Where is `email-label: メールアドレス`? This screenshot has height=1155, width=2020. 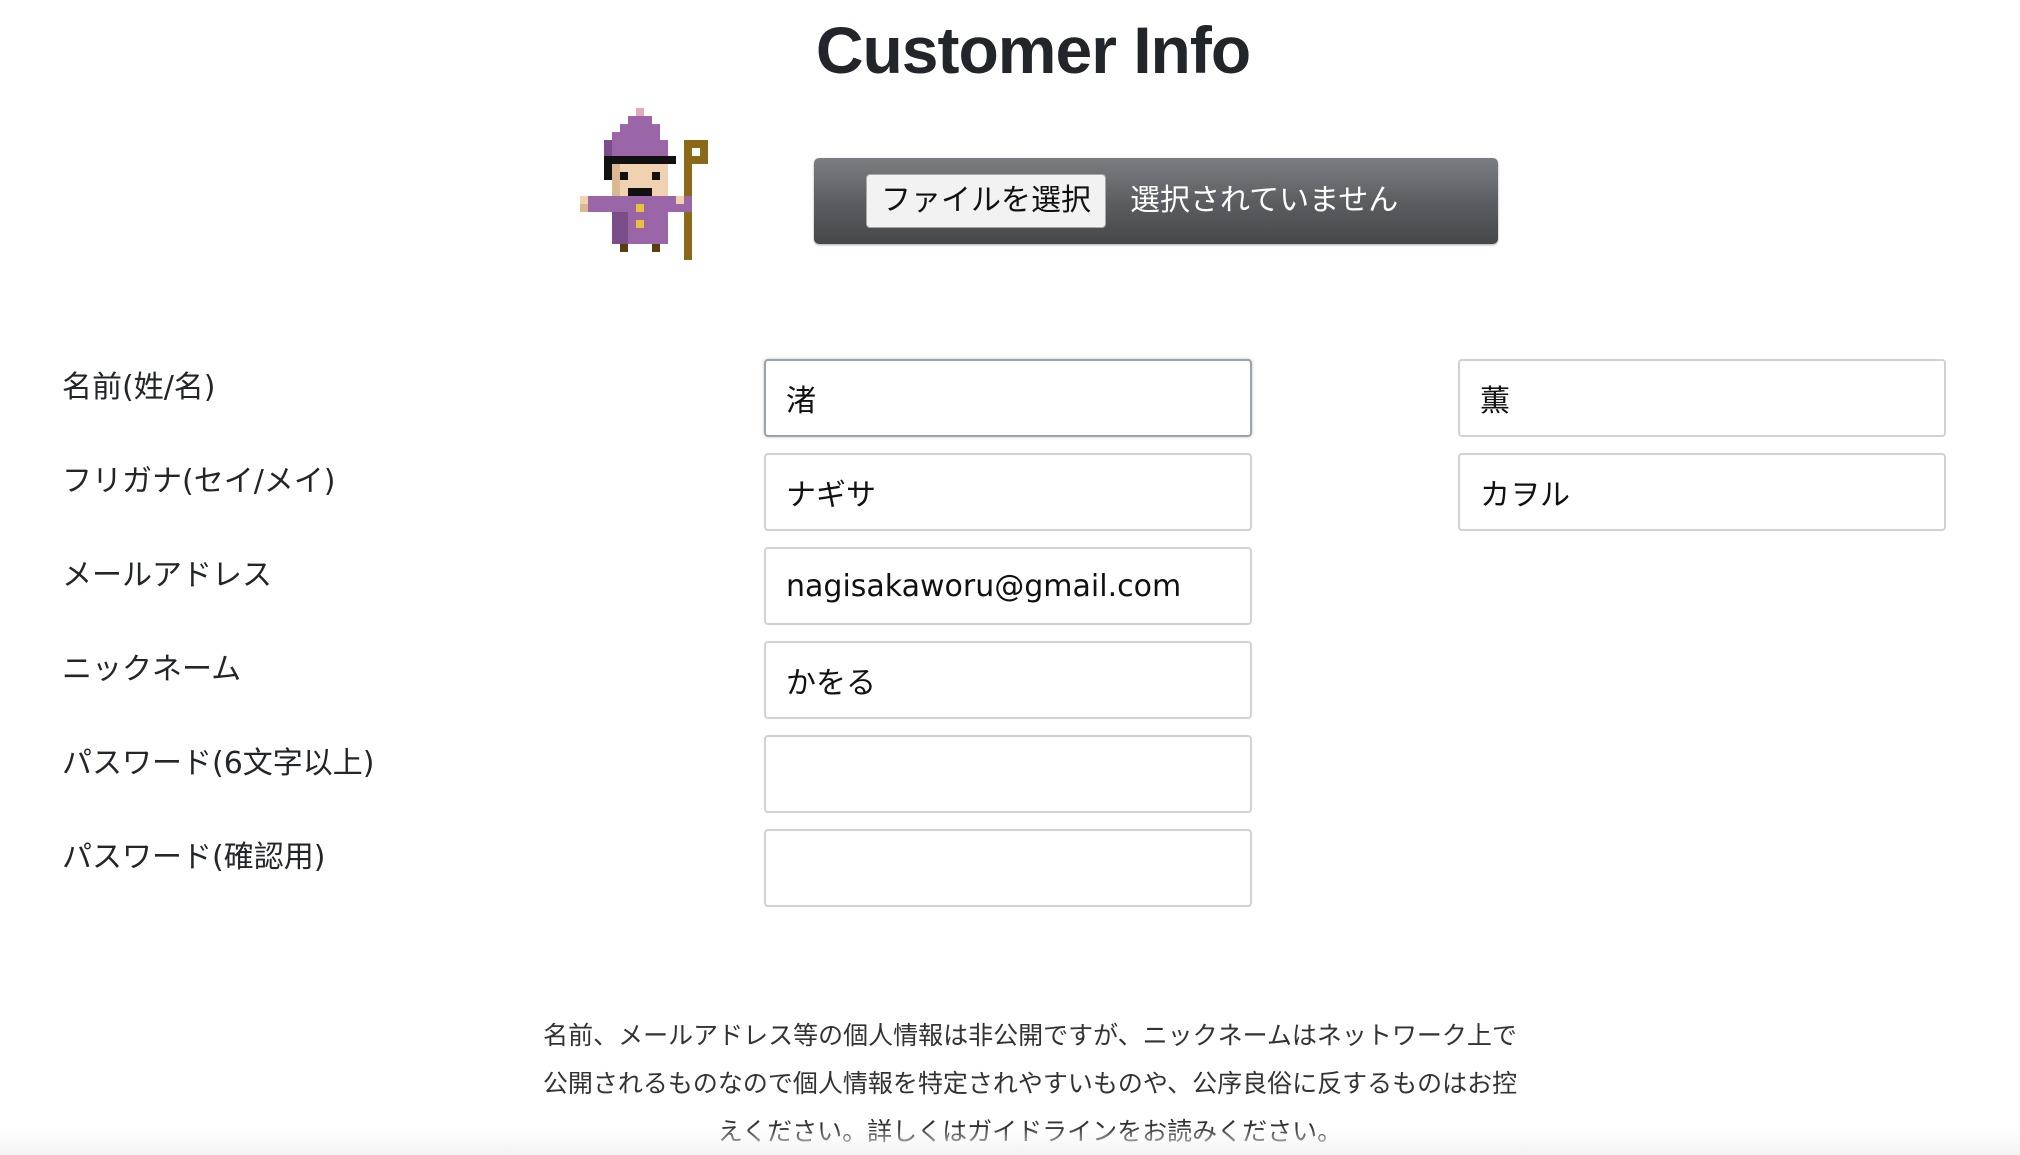 email-label: メールアドレス is located at coordinates (167, 575).